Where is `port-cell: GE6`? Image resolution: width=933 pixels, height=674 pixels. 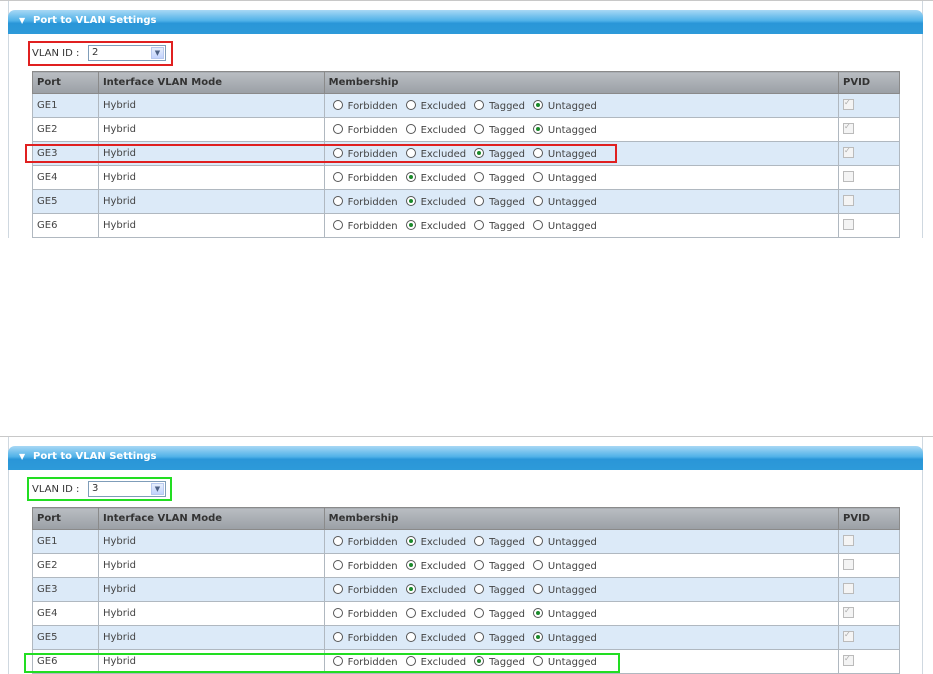
port-cell: GE6 is located at coordinates (65, 225).